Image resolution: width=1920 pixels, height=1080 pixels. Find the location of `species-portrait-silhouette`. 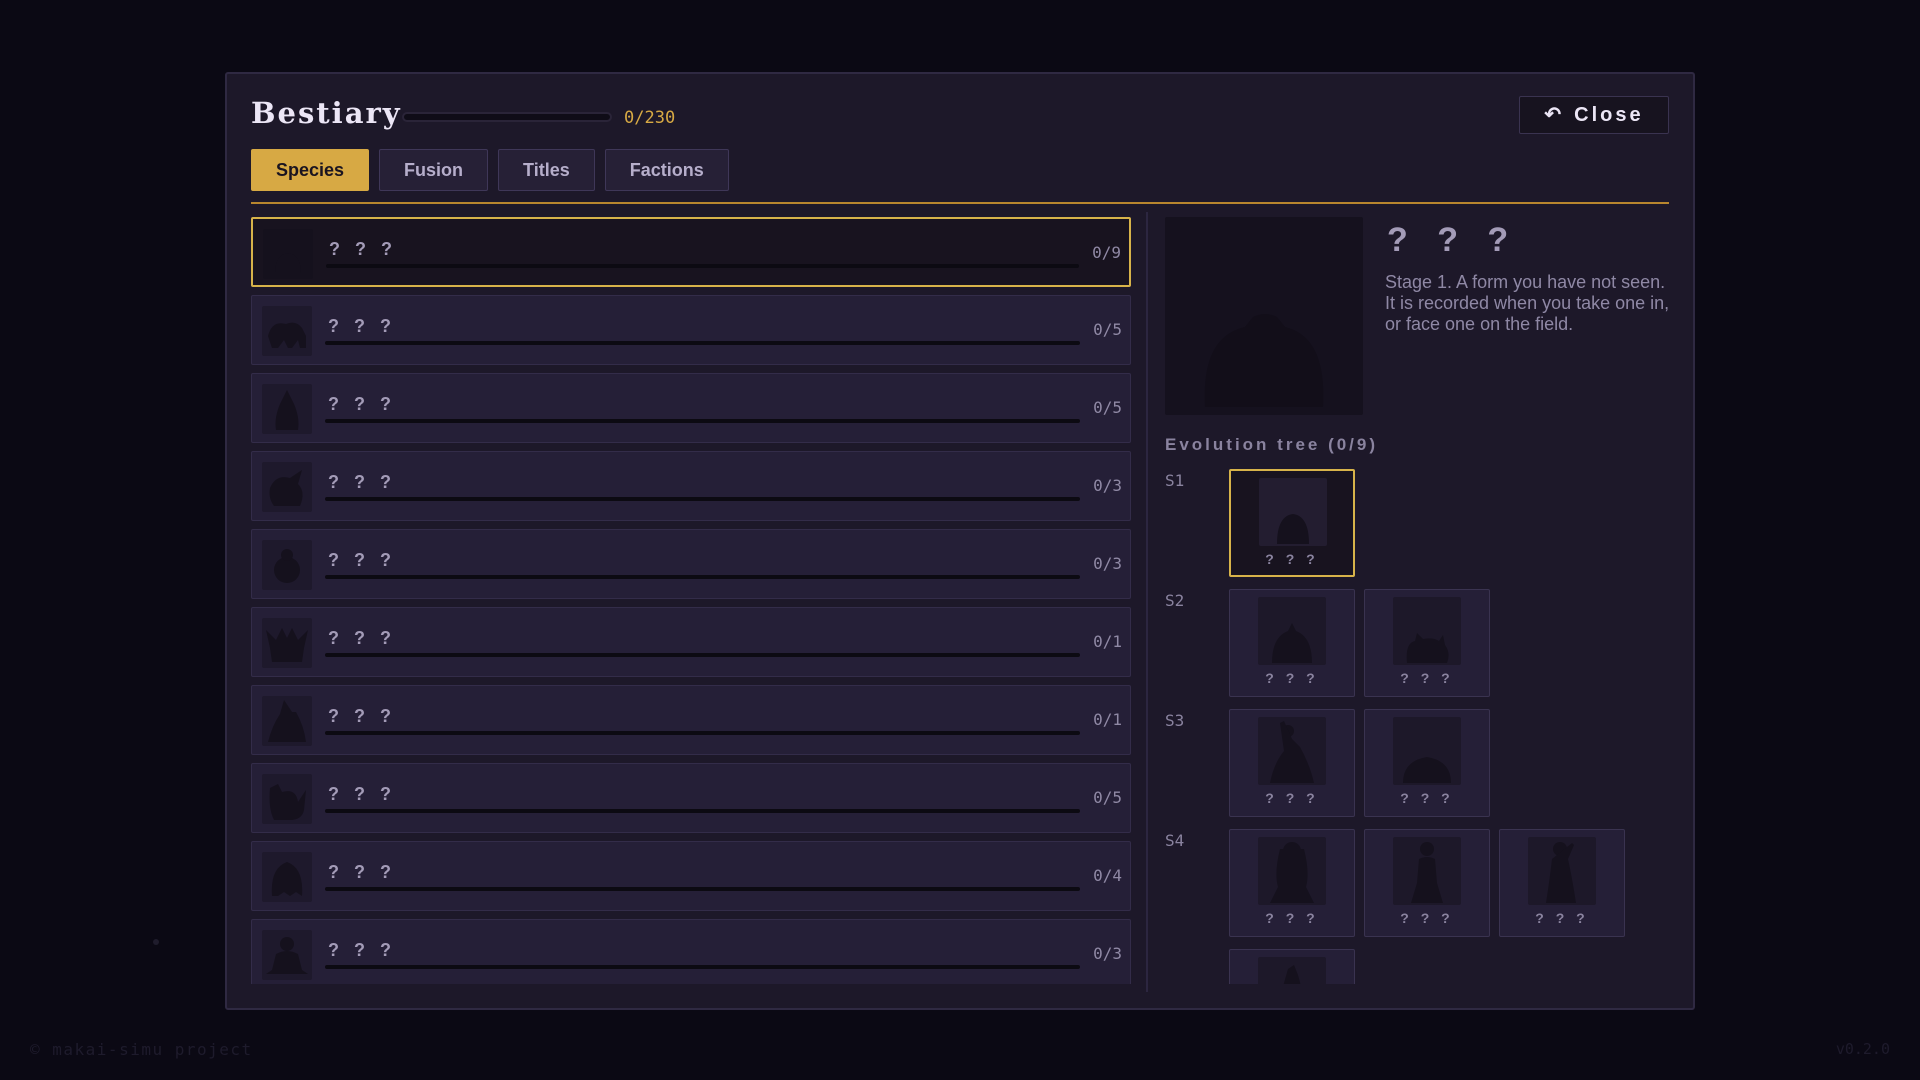

species-portrait-silhouette is located at coordinates (1264, 316).